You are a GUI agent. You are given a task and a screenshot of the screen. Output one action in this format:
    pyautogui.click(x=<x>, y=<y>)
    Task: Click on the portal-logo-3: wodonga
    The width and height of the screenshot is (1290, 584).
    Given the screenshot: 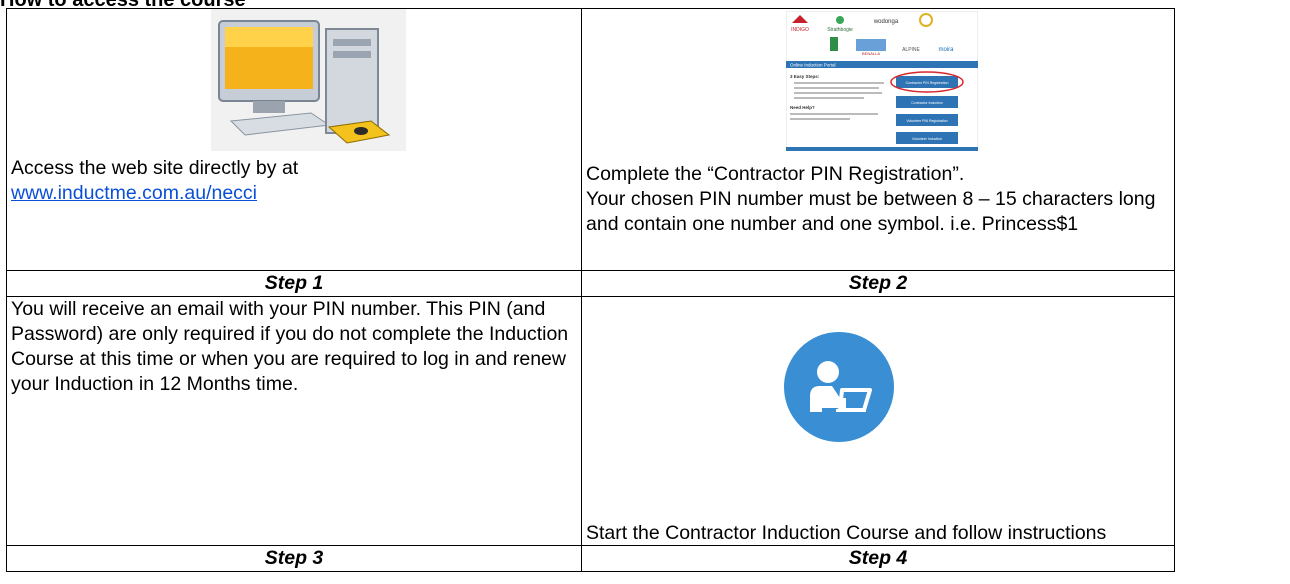 What is the action you would take?
    pyautogui.click(x=886, y=22)
    